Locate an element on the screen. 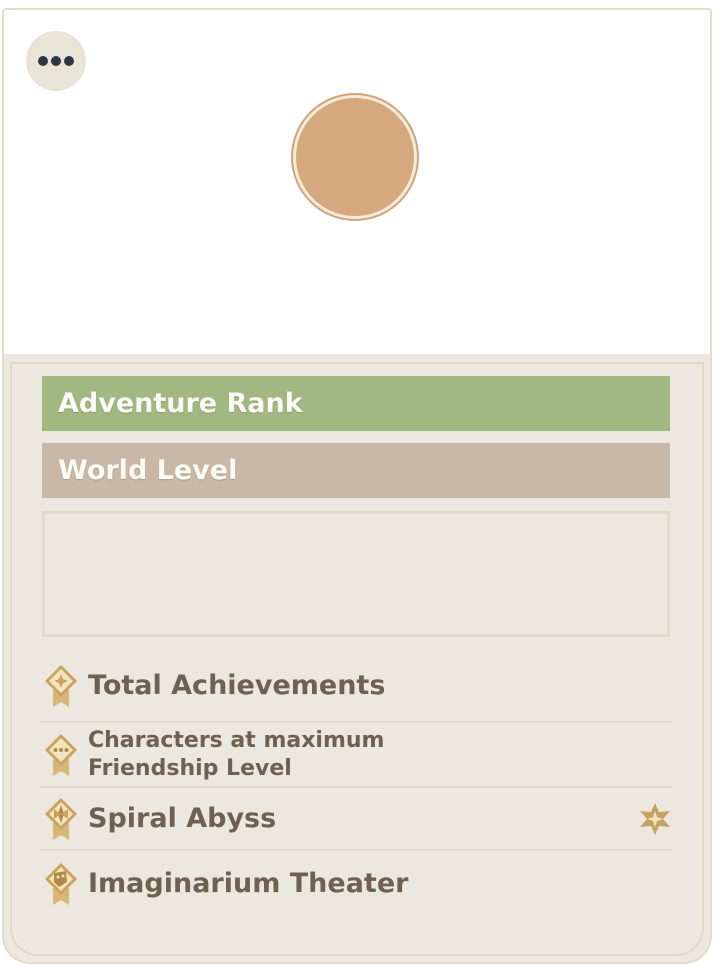 This screenshot has height=966, width=715. stat-label: Characters at maximum Friendship Level is located at coordinates (236, 754).